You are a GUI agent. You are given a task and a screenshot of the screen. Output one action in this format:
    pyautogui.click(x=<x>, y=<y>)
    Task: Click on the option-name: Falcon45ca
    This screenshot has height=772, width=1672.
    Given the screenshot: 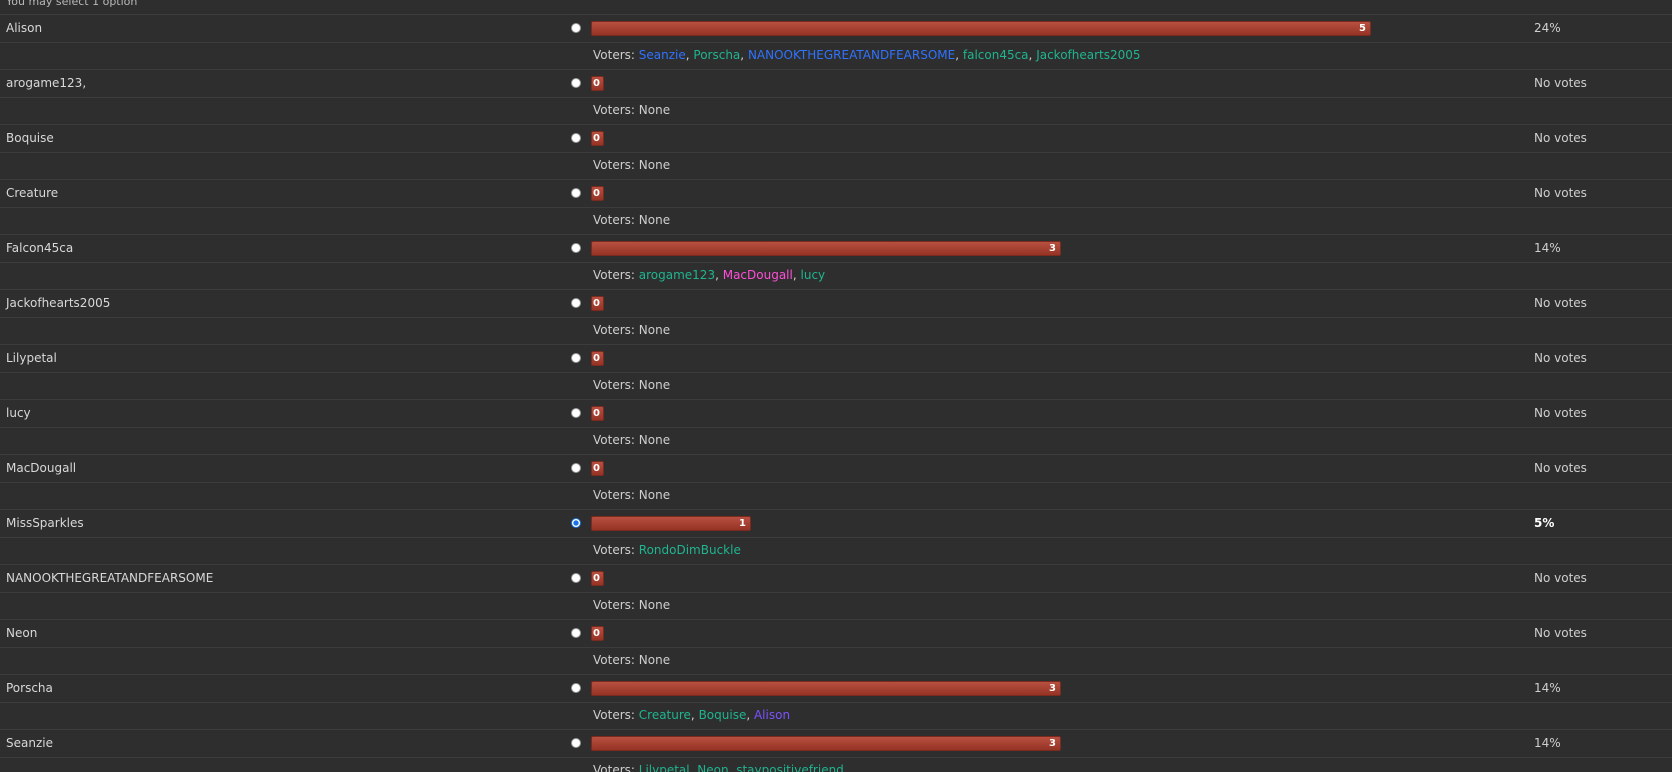 What is the action you would take?
    pyautogui.click(x=40, y=248)
    